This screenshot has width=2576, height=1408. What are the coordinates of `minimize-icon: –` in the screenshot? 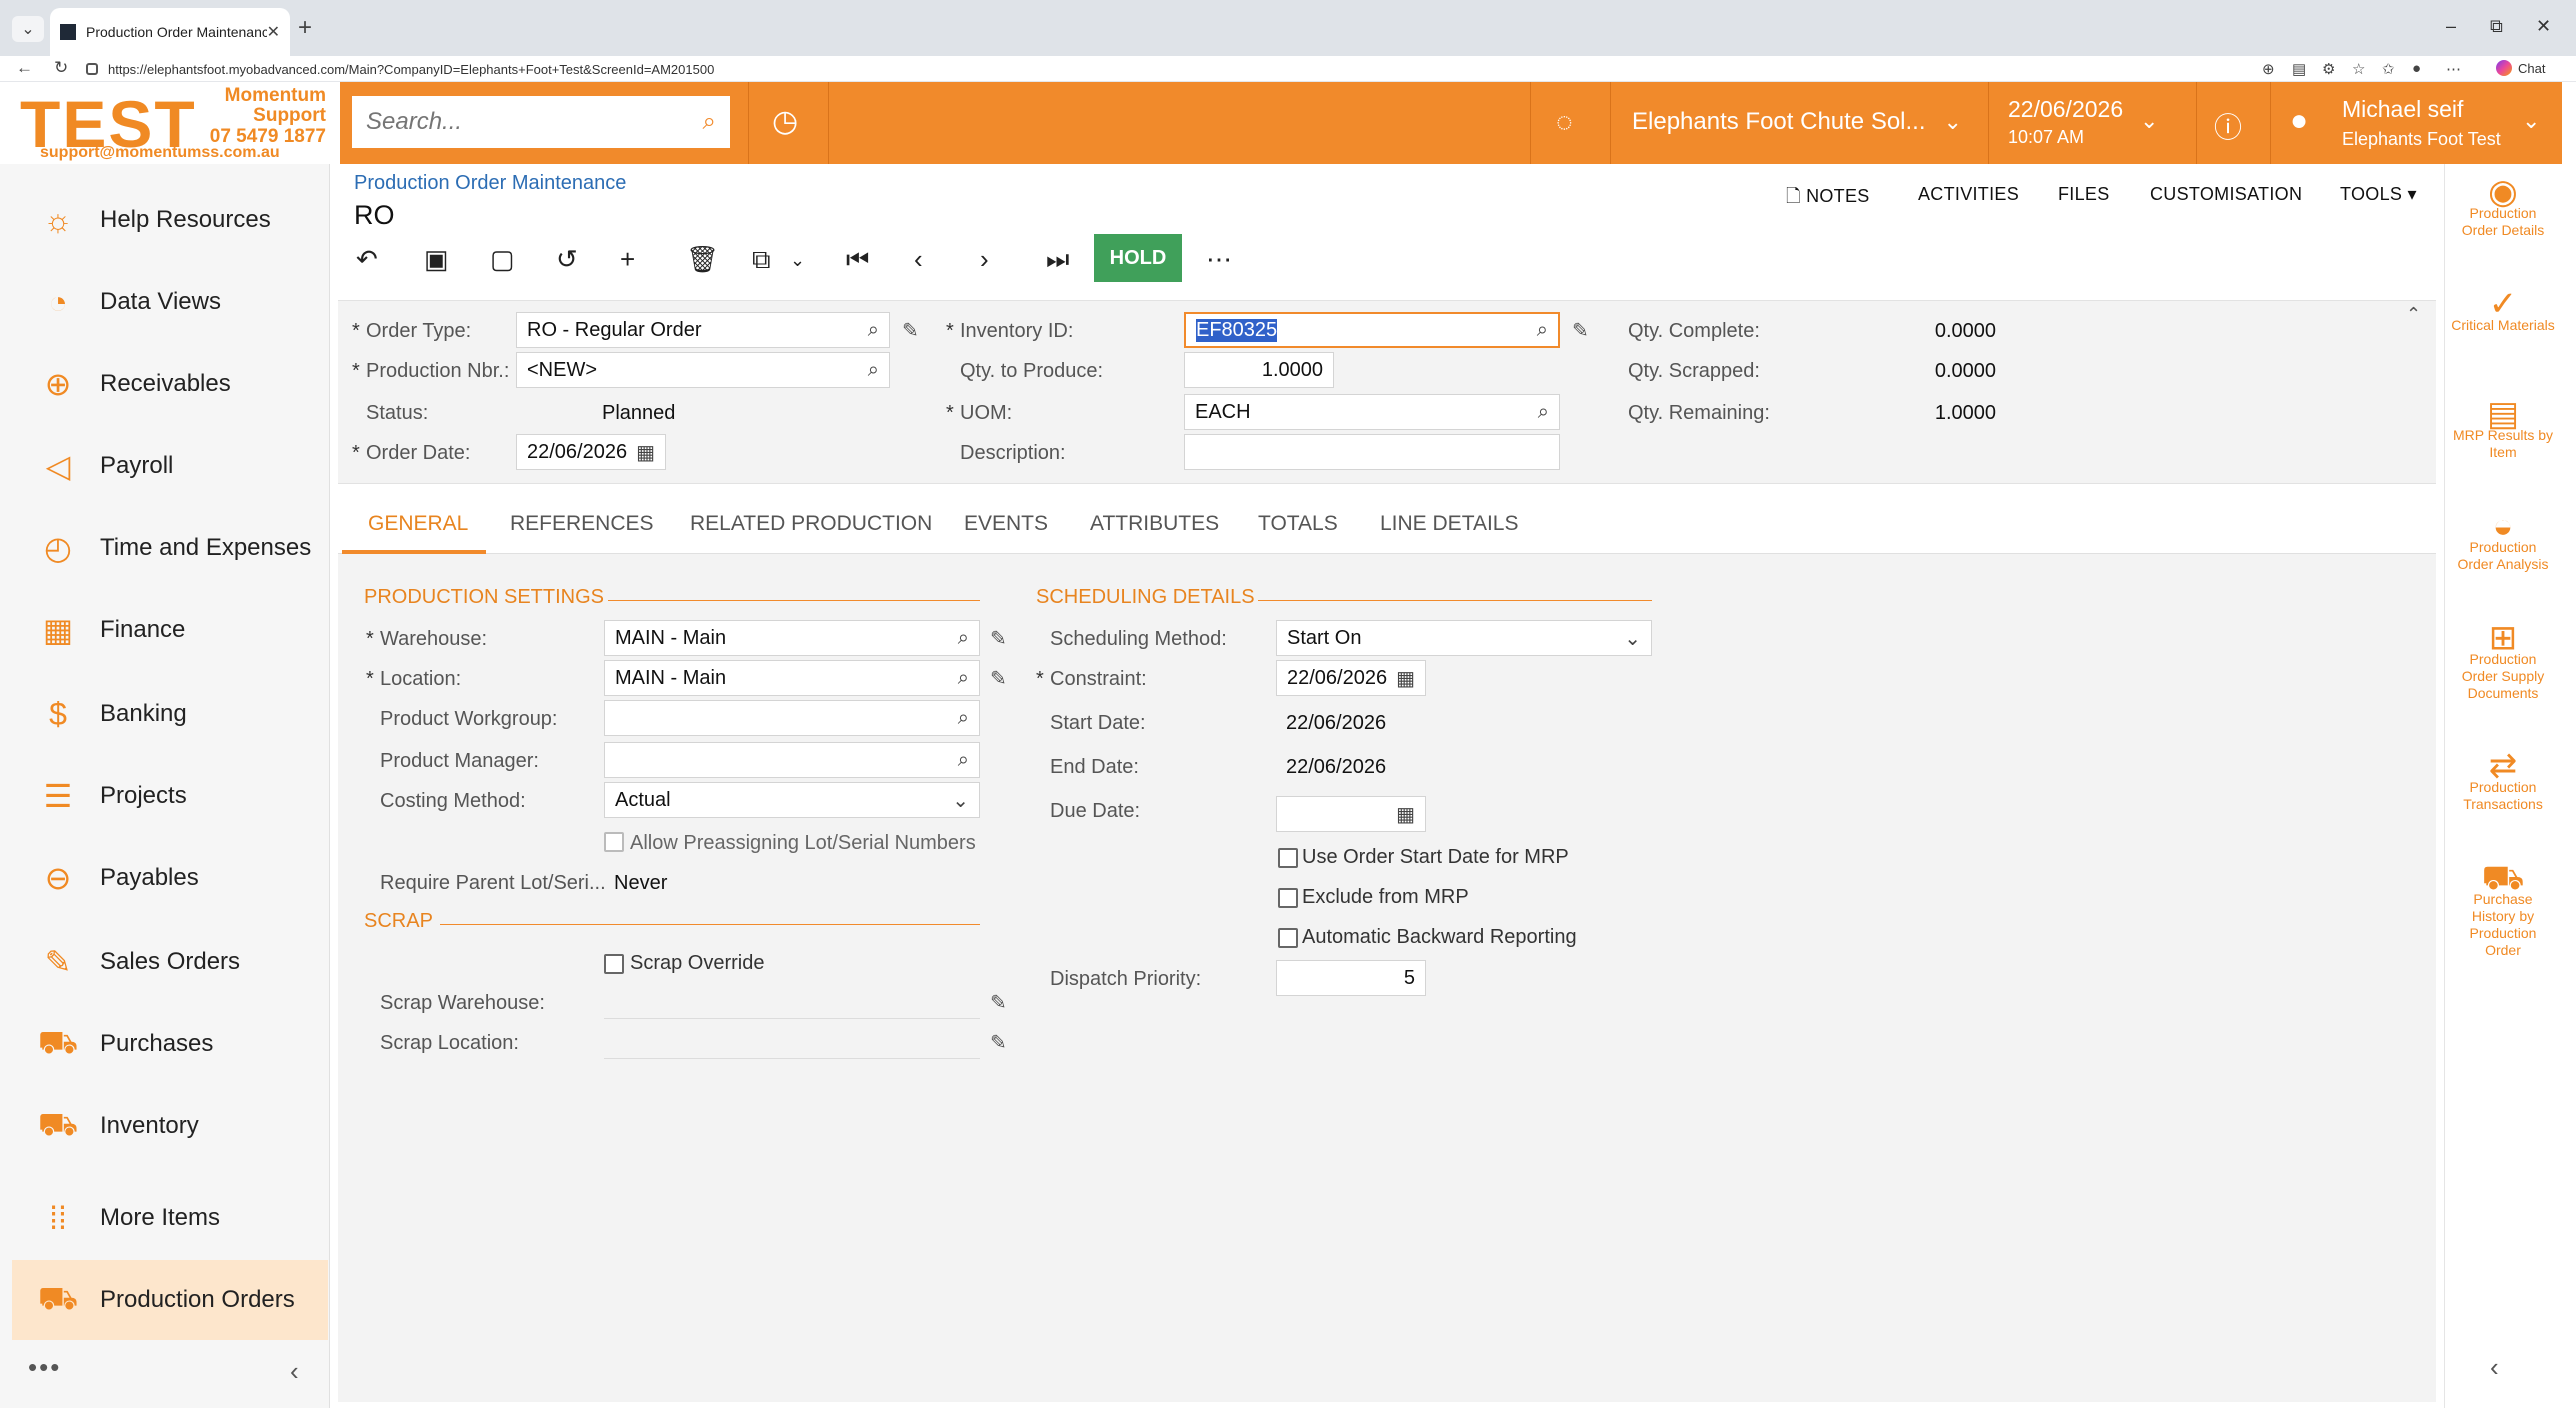 It's located at (2451, 26).